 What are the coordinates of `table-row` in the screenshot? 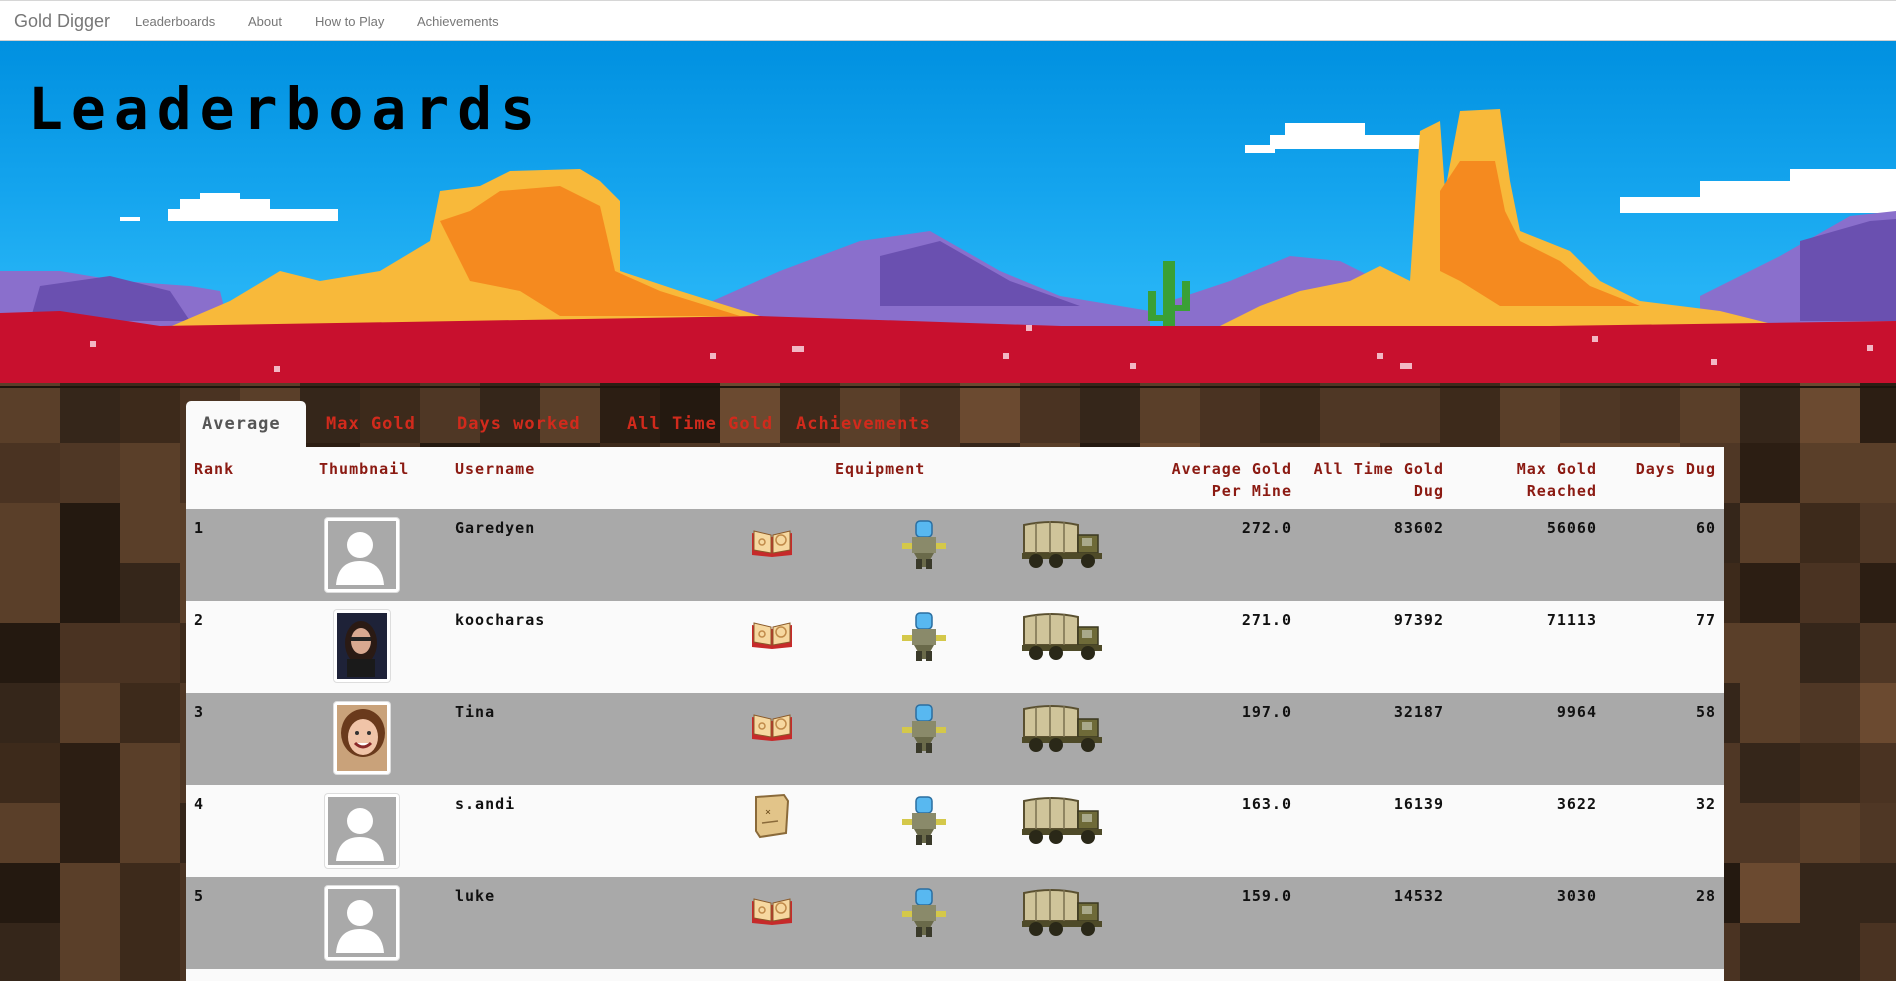 It's located at (955, 975).